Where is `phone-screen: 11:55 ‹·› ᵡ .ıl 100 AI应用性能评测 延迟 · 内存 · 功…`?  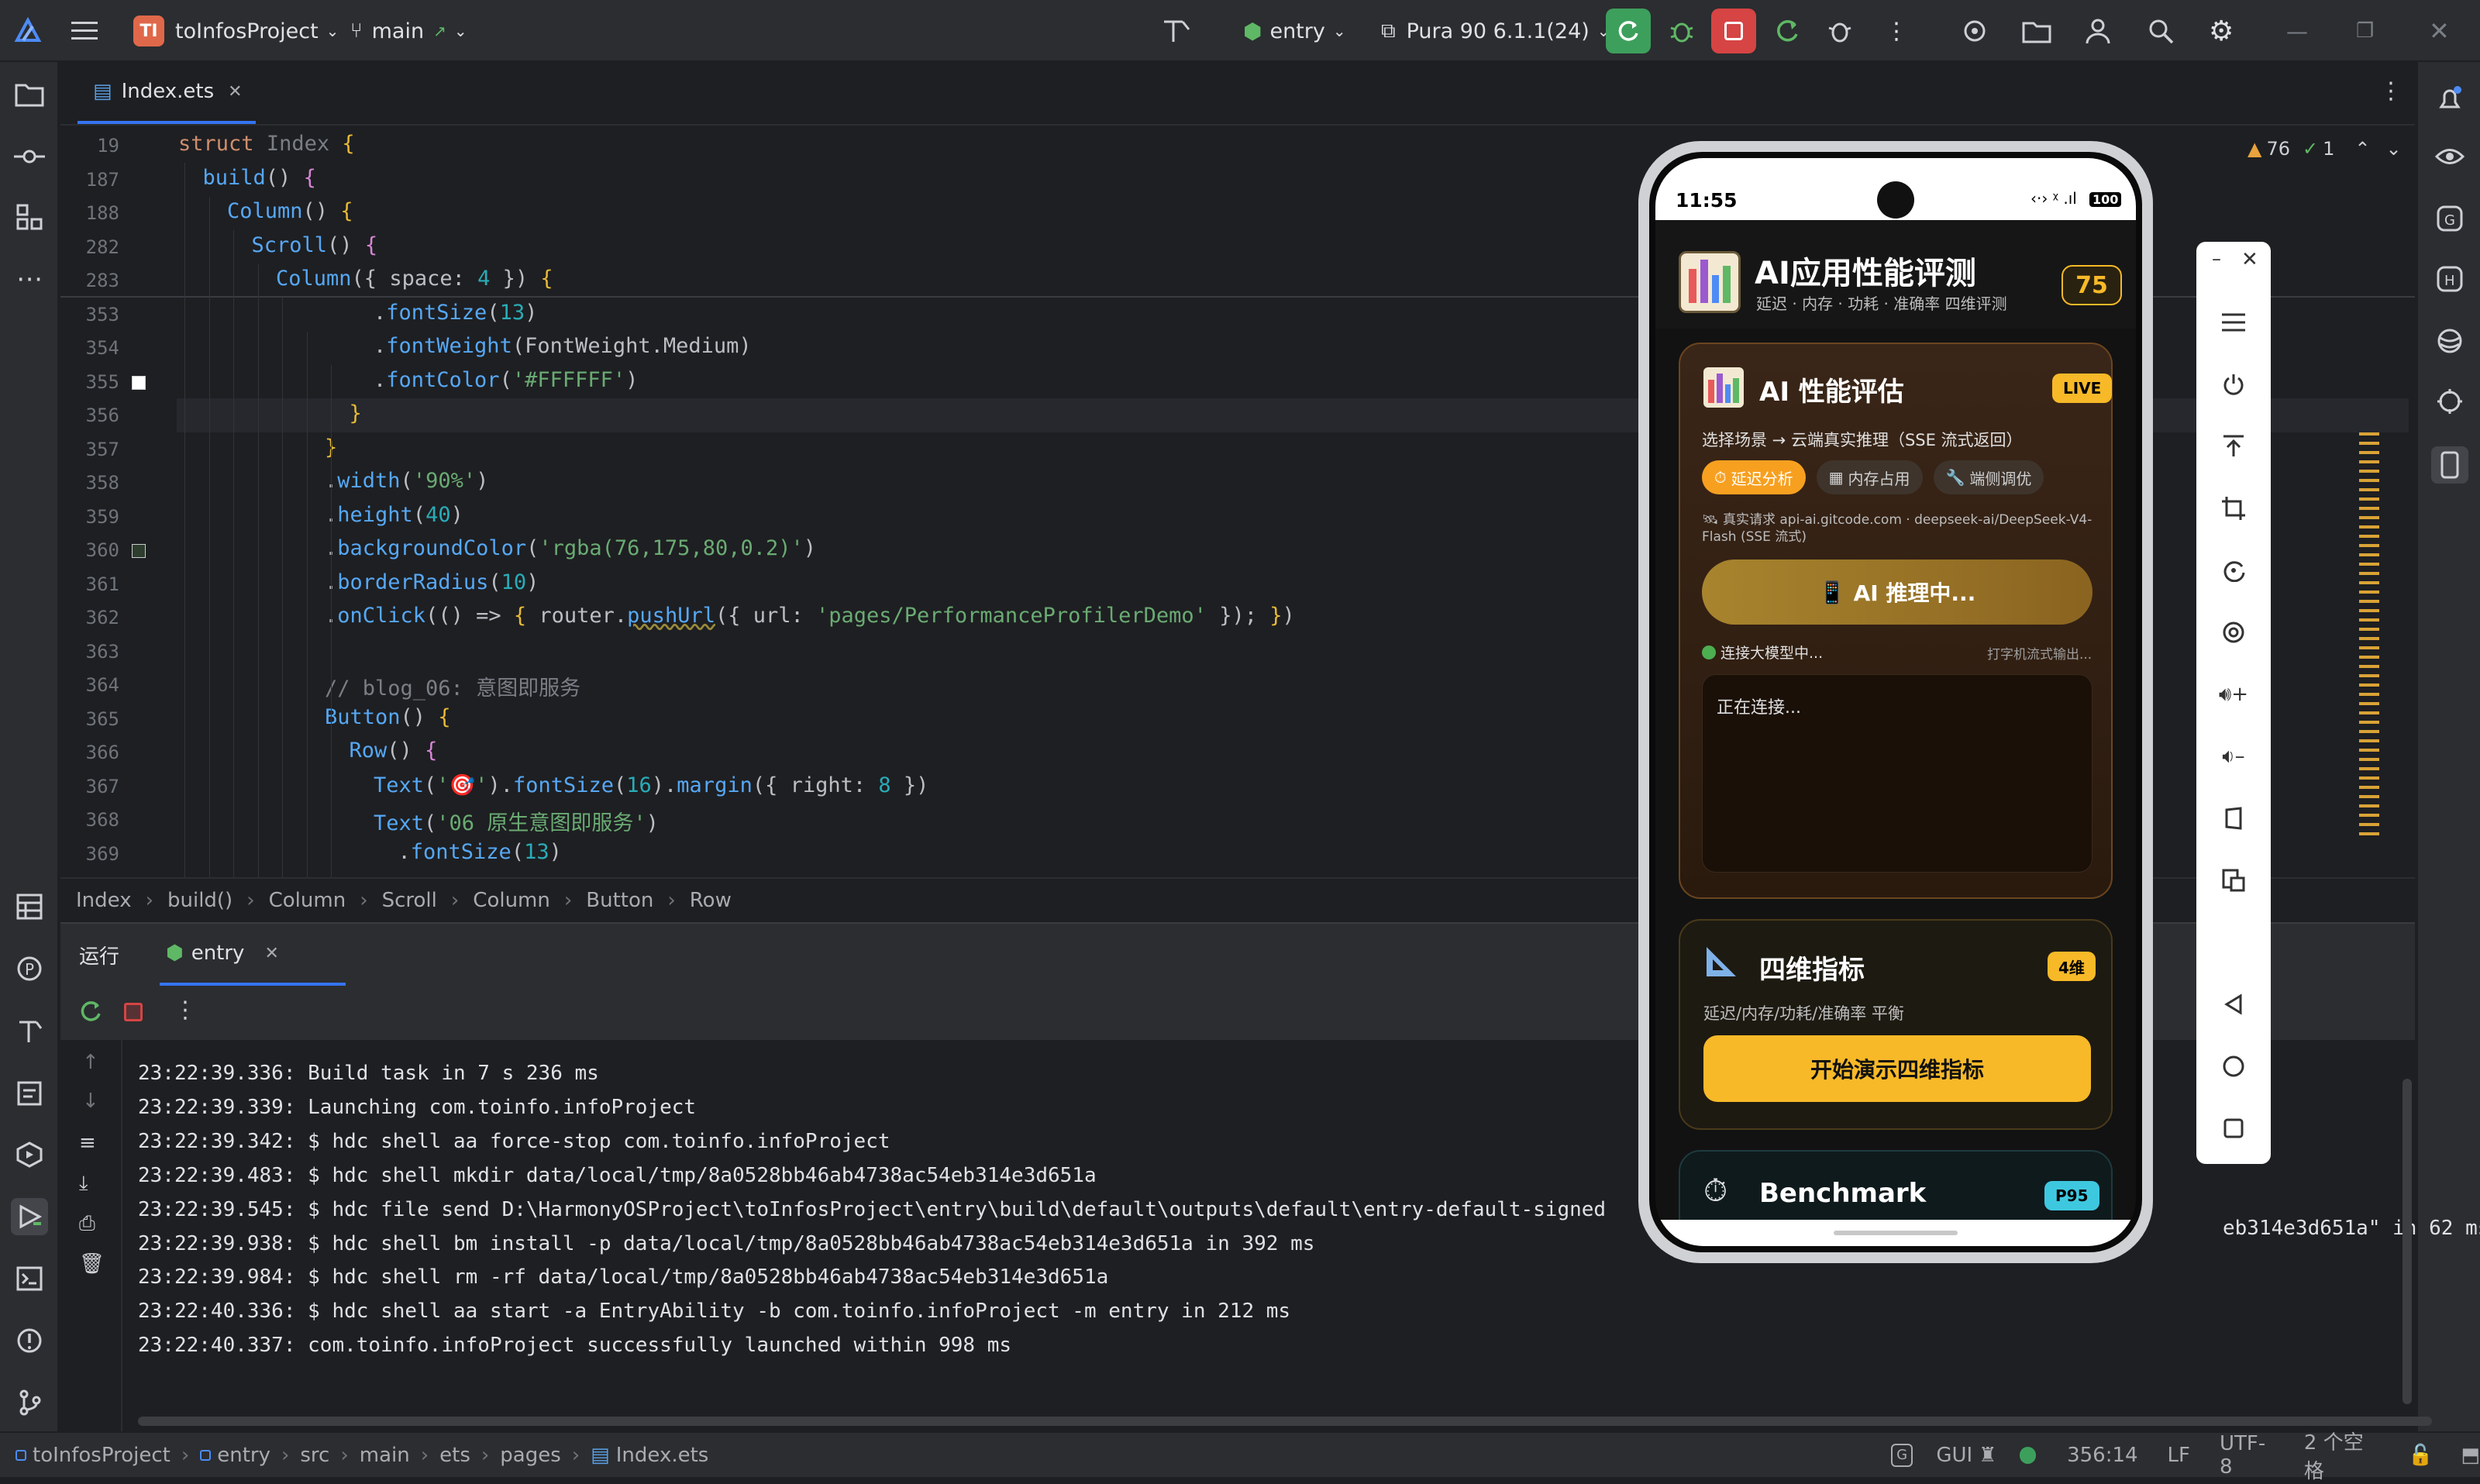 phone-screen: 11:55 ‹·› ᵡ .ıl 100 AI应用性能评测 延迟 · 内存 · 功… is located at coordinates (1895, 702).